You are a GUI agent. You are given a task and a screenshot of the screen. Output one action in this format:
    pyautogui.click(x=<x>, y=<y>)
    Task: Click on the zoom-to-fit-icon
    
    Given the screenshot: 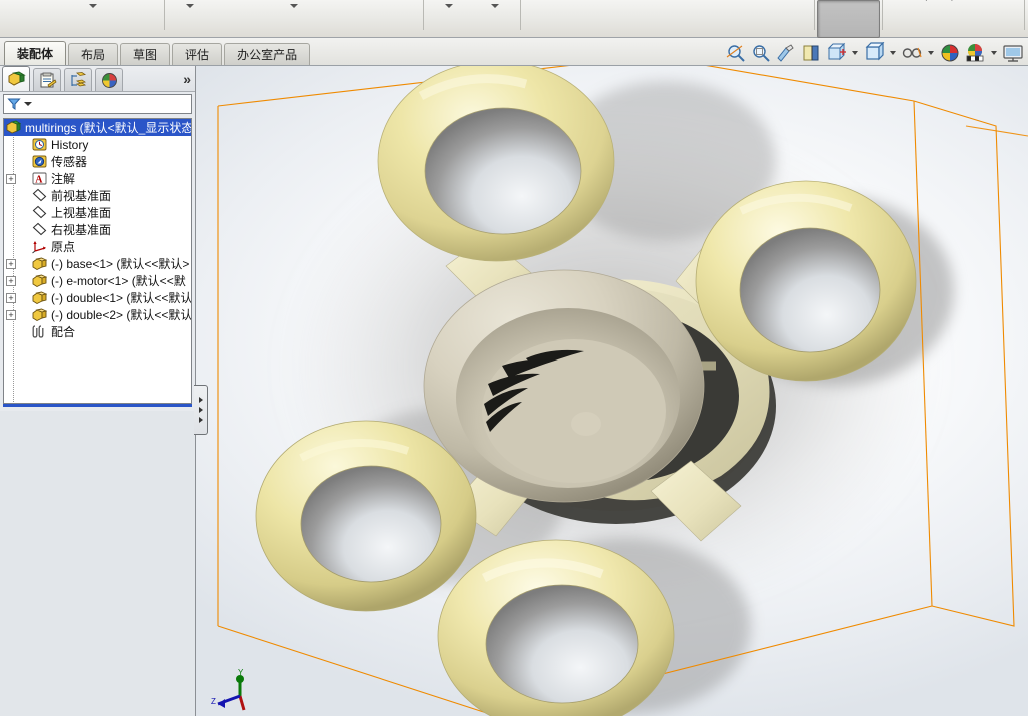 What is the action you would take?
    pyautogui.click(x=736, y=53)
    